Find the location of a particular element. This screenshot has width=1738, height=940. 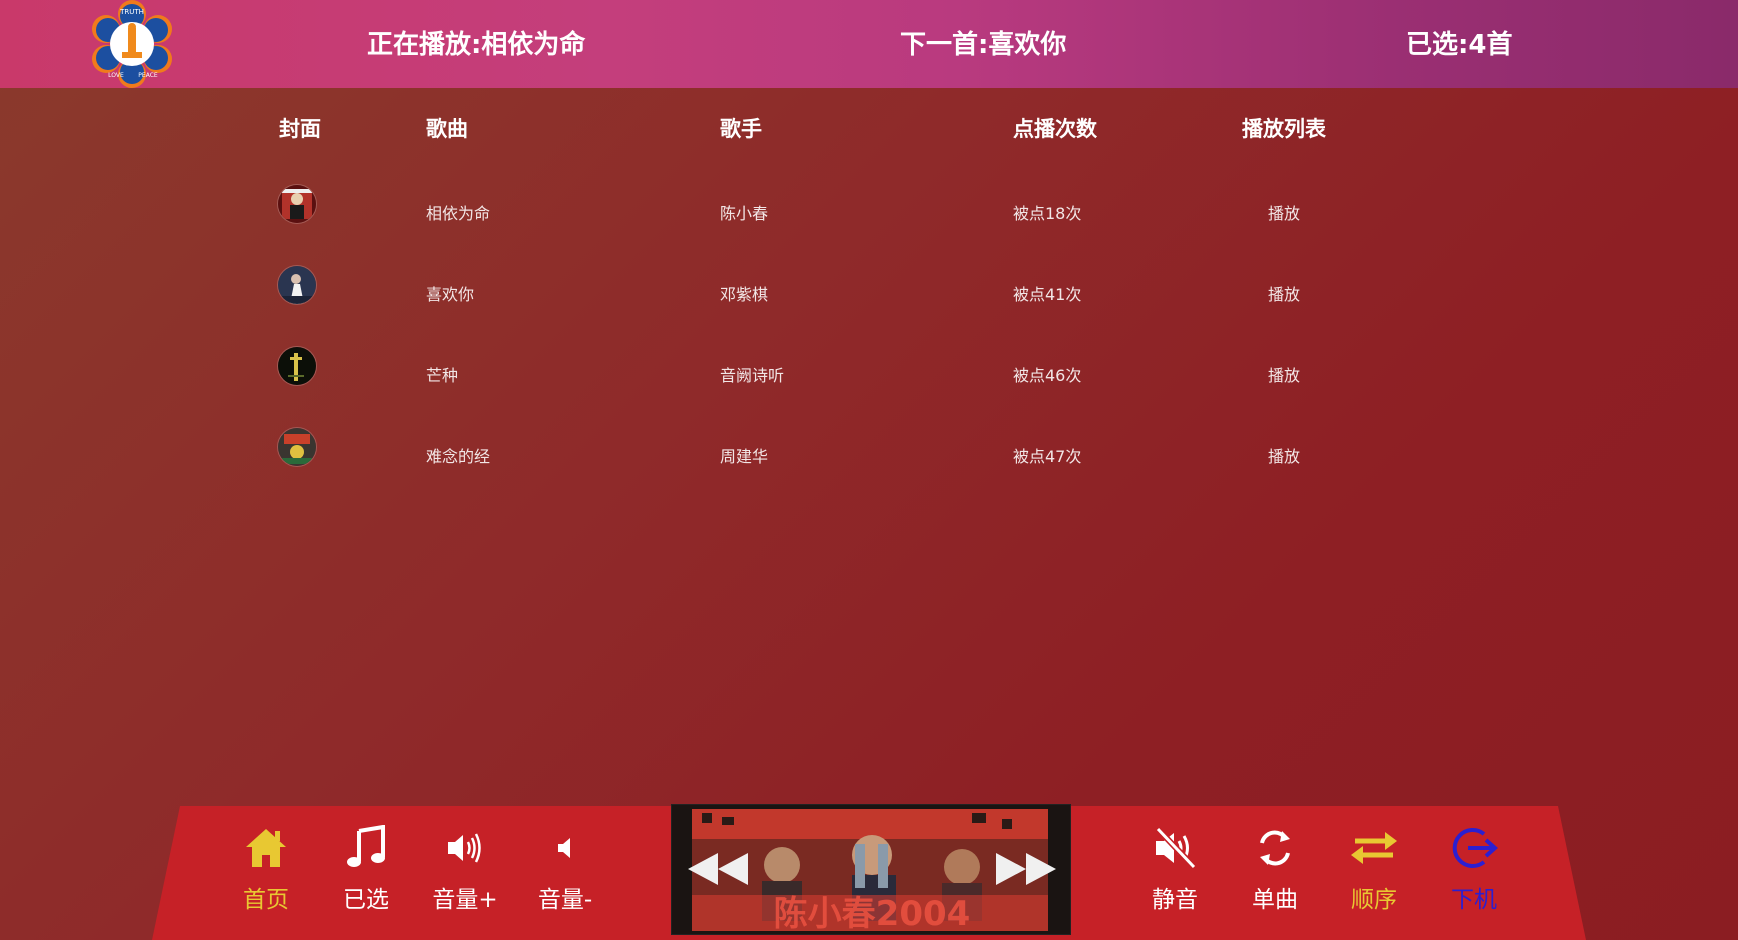

column-header-singer: 歌手 is located at coordinates (741, 129).